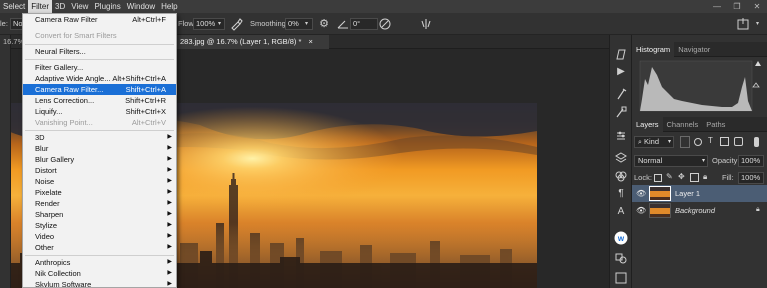 This screenshot has height=288, width=767. I want to click on plugin-w-icon: w, so click(621, 238).